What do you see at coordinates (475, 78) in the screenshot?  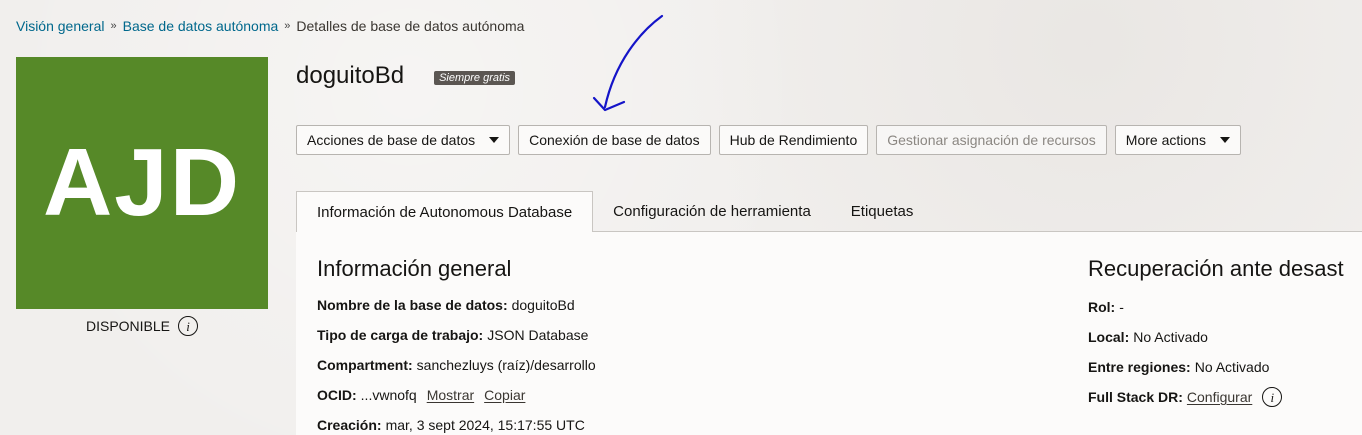 I see `always-free-badge: Siempre gratis` at bounding box center [475, 78].